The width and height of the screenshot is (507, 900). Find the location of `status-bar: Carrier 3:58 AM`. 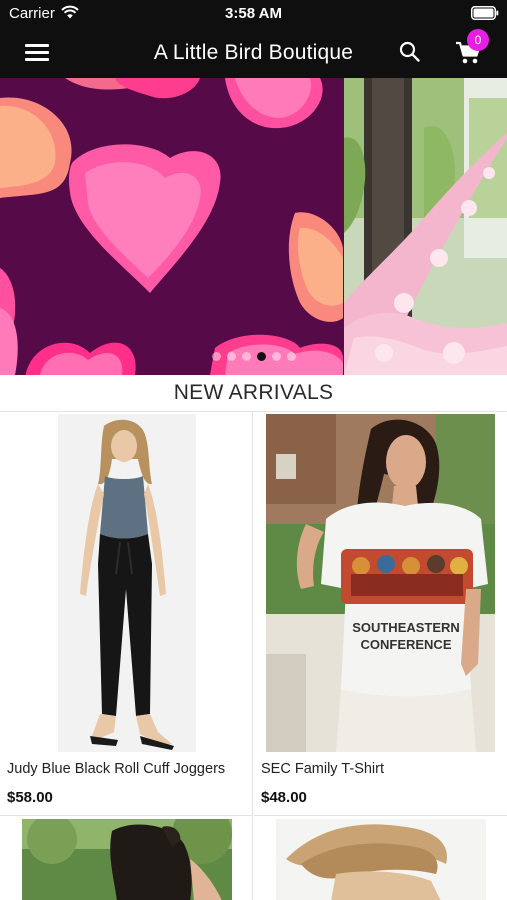

status-bar: Carrier 3:58 AM is located at coordinates (253, 14).